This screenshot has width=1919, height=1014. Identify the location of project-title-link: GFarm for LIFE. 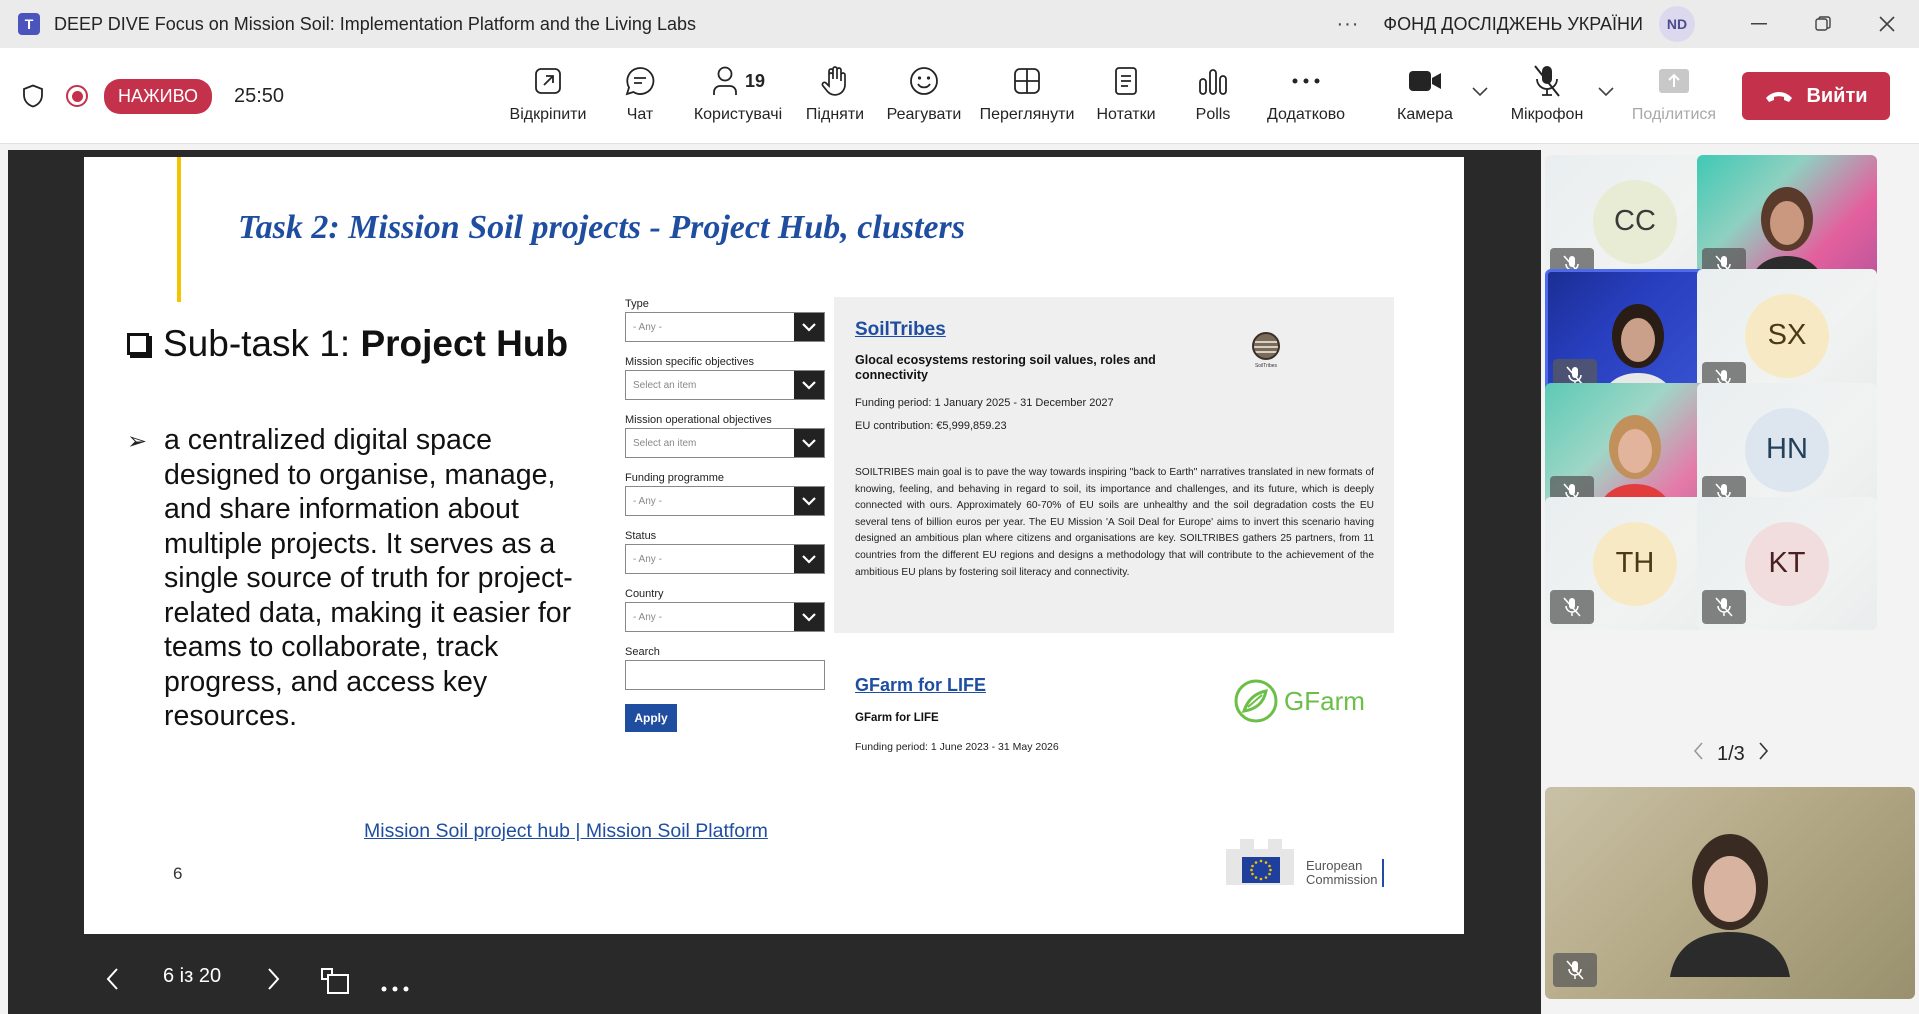
(920, 685).